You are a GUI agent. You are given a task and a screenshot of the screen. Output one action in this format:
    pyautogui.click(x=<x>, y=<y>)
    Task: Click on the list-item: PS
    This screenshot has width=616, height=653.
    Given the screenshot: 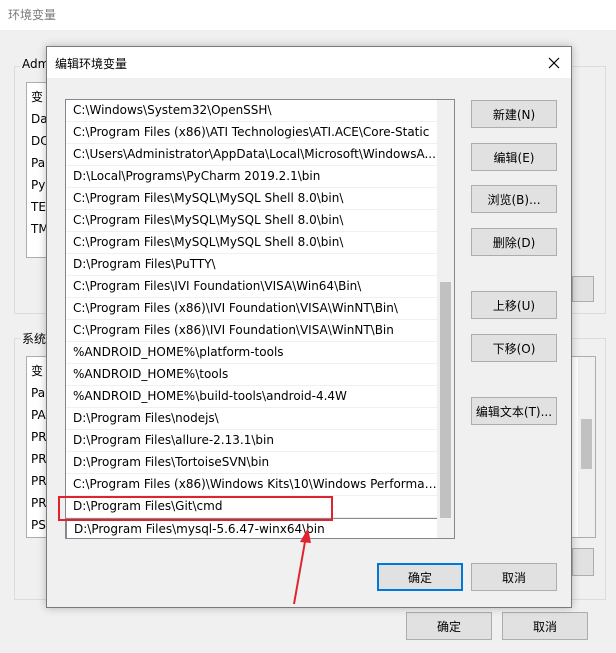 What is the action you would take?
    pyautogui.click(x=38, y=525)
    